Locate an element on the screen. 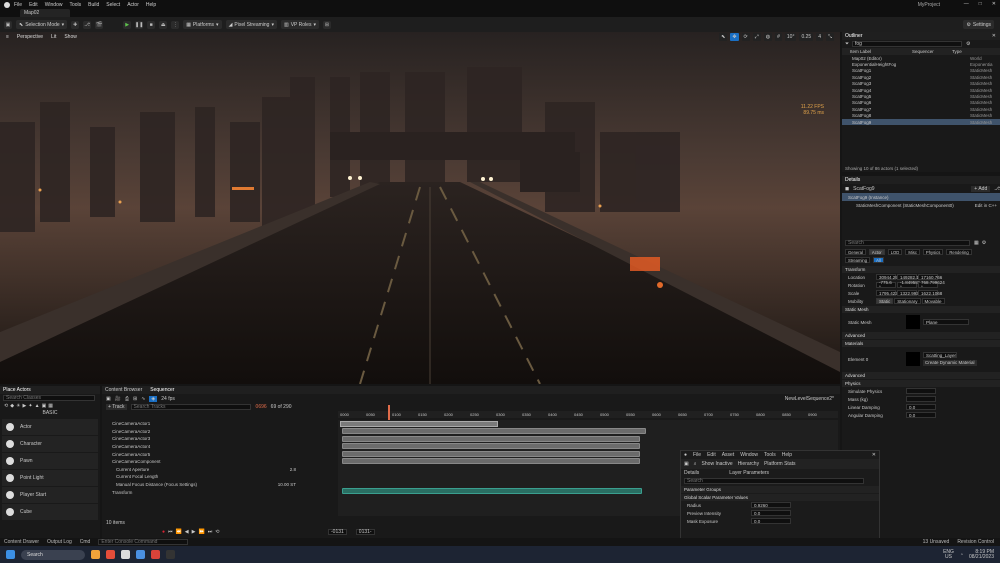  lights-icon: ☀ is located at coordinates (18, 406).